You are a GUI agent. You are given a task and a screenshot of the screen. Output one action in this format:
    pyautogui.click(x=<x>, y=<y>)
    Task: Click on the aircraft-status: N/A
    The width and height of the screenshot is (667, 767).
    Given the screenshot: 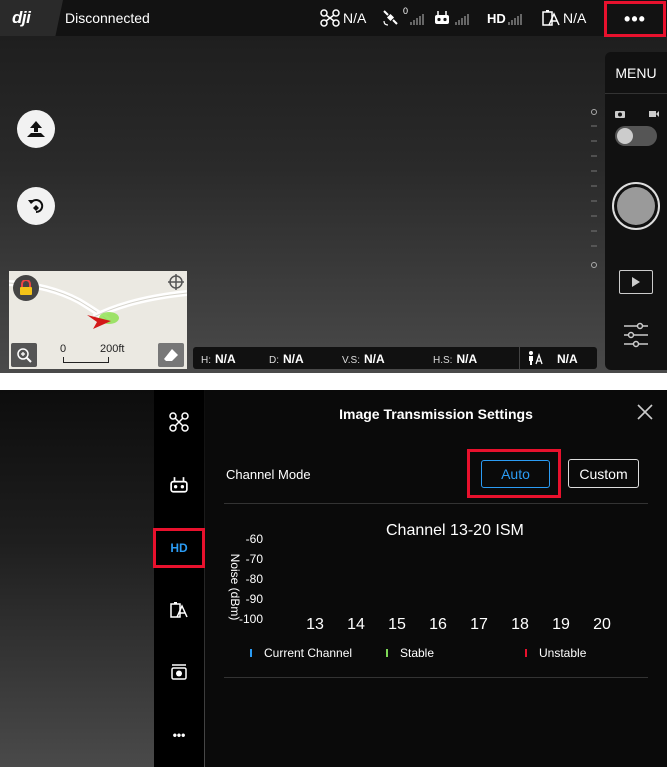 What is the action you would take?
    pyautogui.click(x=343, y=18)
    